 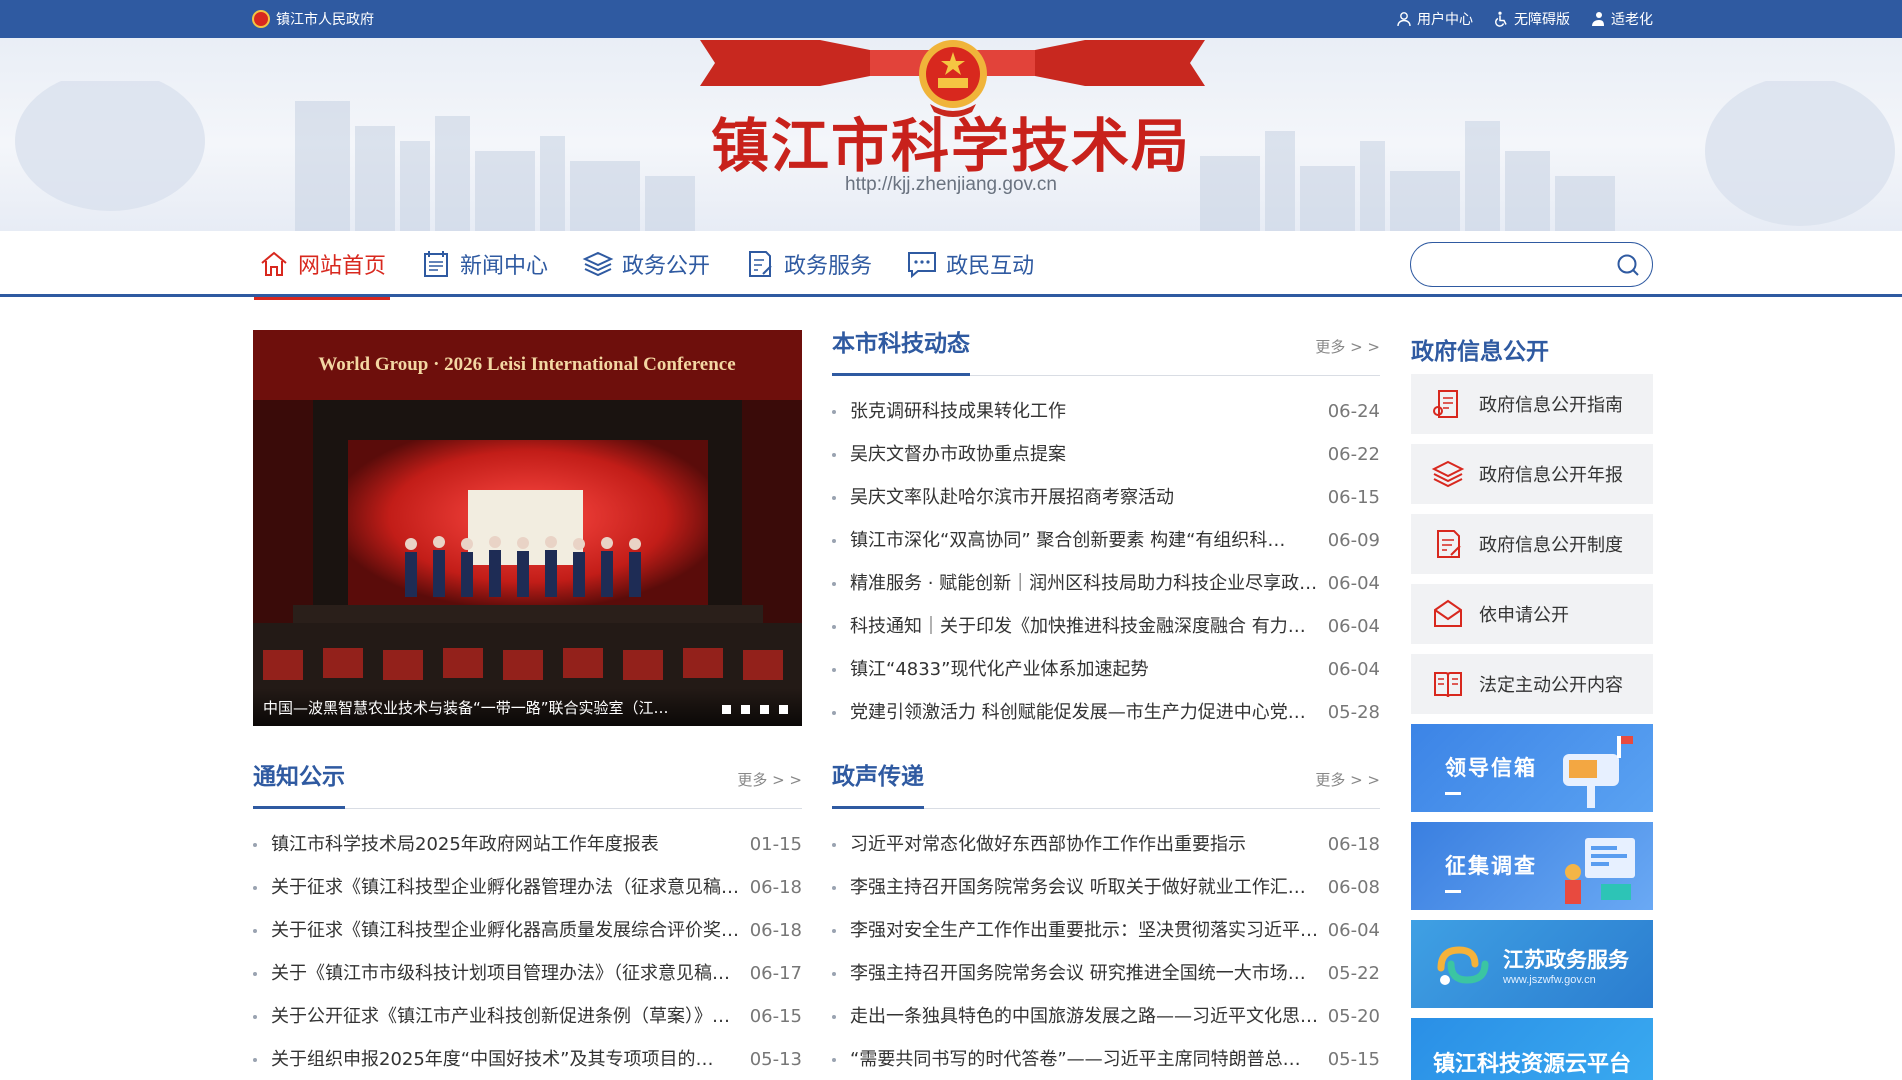 What do you see at coordinates (755, 709) in the screenshot?
I see `slider-dots` at bounding box center [755, 709].